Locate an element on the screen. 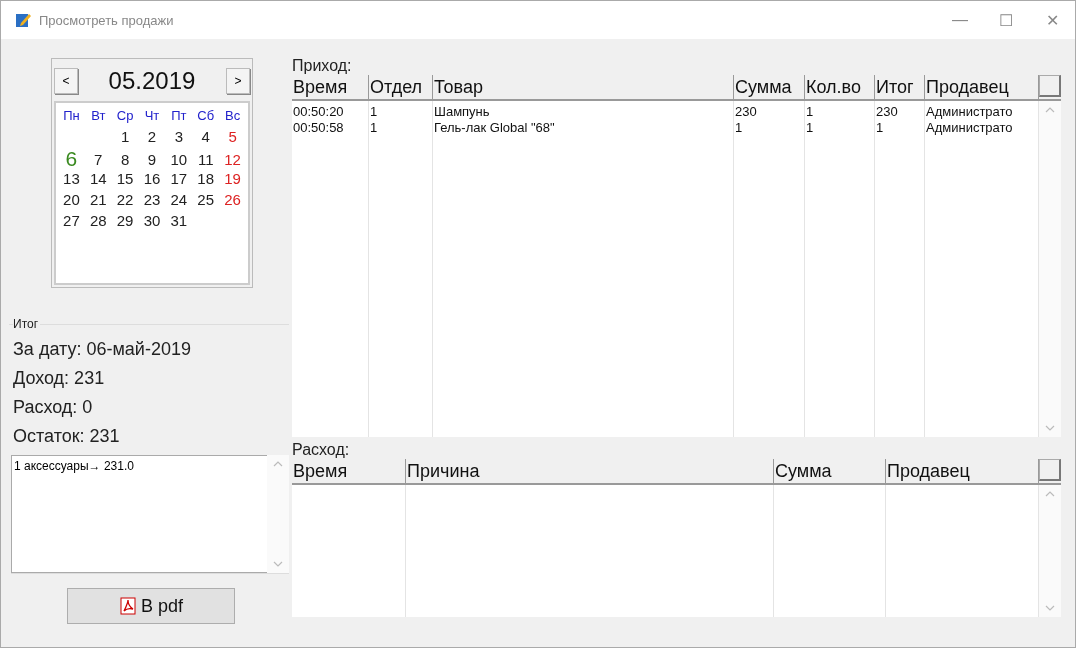  column-header: Отдел is located at coordinates (401, 87).